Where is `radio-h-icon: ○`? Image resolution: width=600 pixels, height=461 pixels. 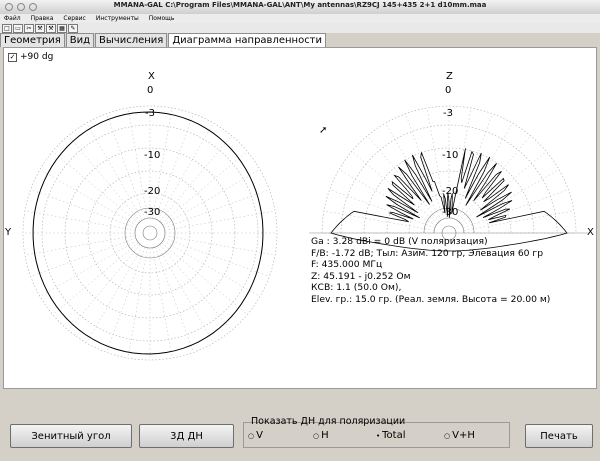
radio-h-icon: ○ is located at coordinates (316, 435).